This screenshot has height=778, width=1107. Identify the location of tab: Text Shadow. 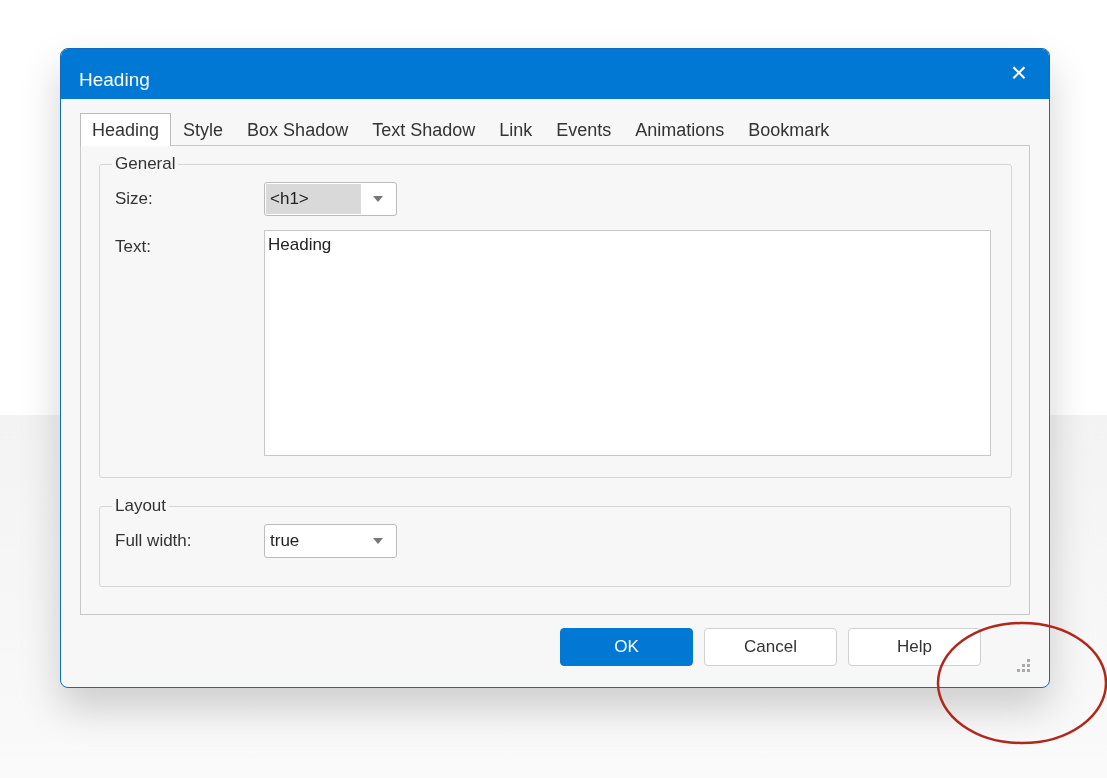
(424, 129).